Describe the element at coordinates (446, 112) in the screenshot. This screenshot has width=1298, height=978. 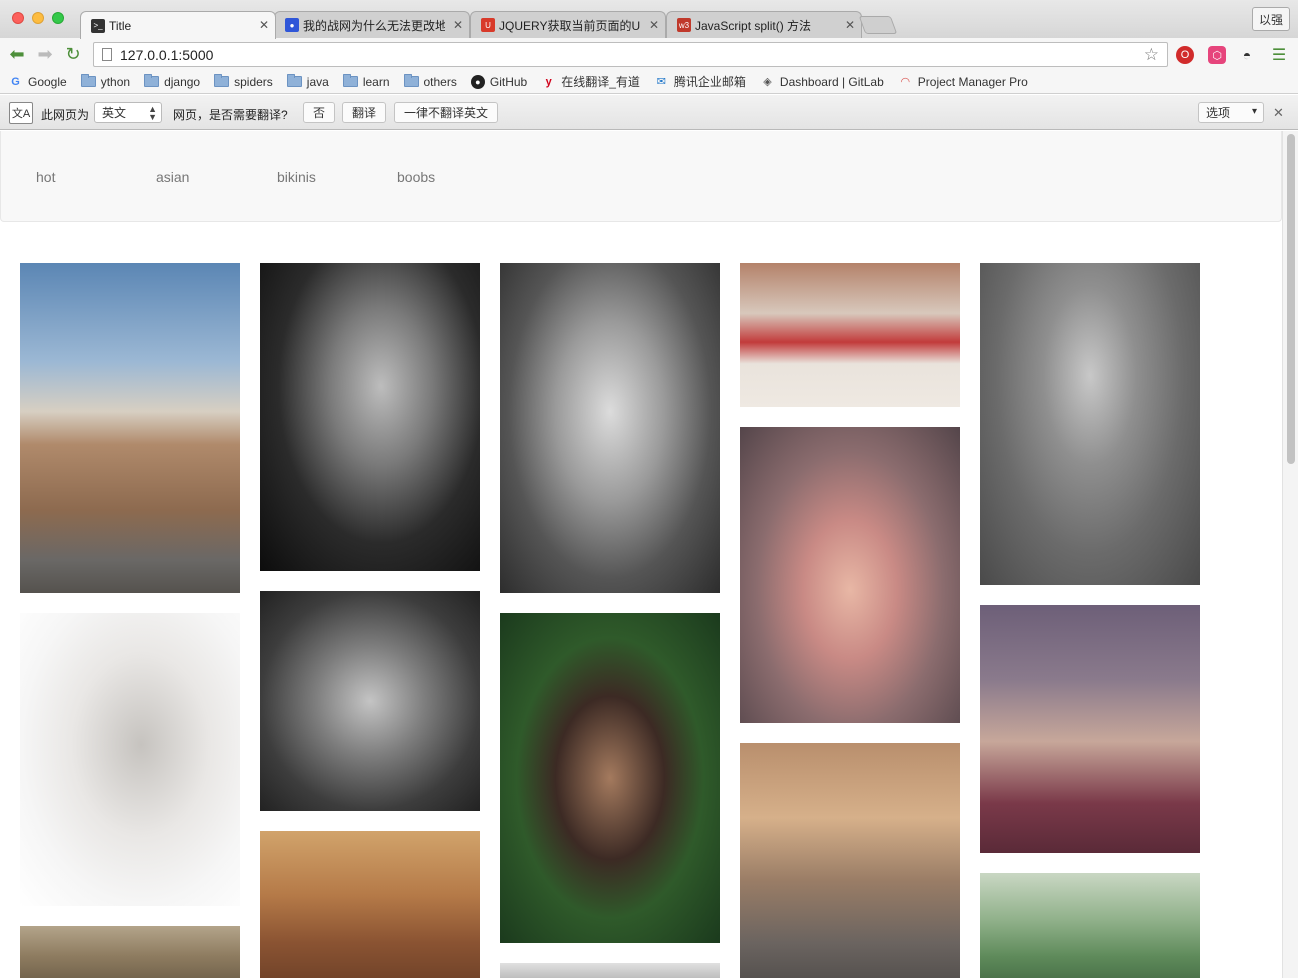
I see `never-translate-button: 一律不翻译英文` at that location.